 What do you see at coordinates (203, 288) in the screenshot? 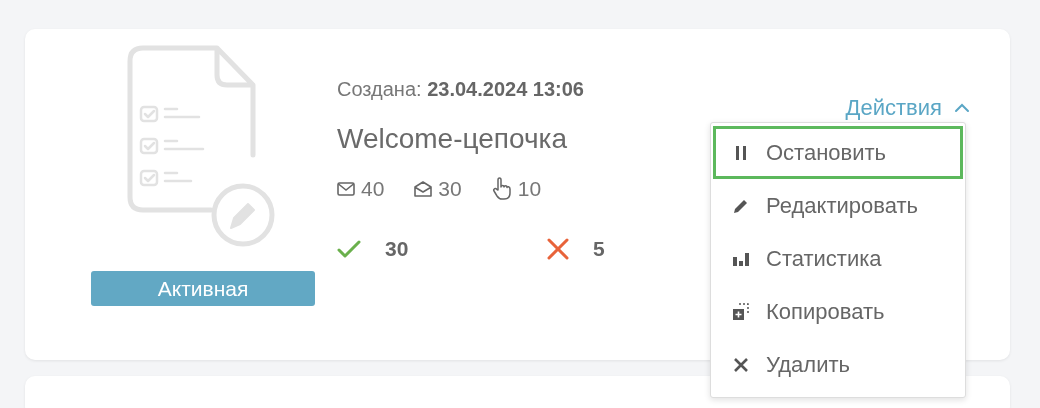
I see `status-badge: Активная` at bounding box center [203, 288].